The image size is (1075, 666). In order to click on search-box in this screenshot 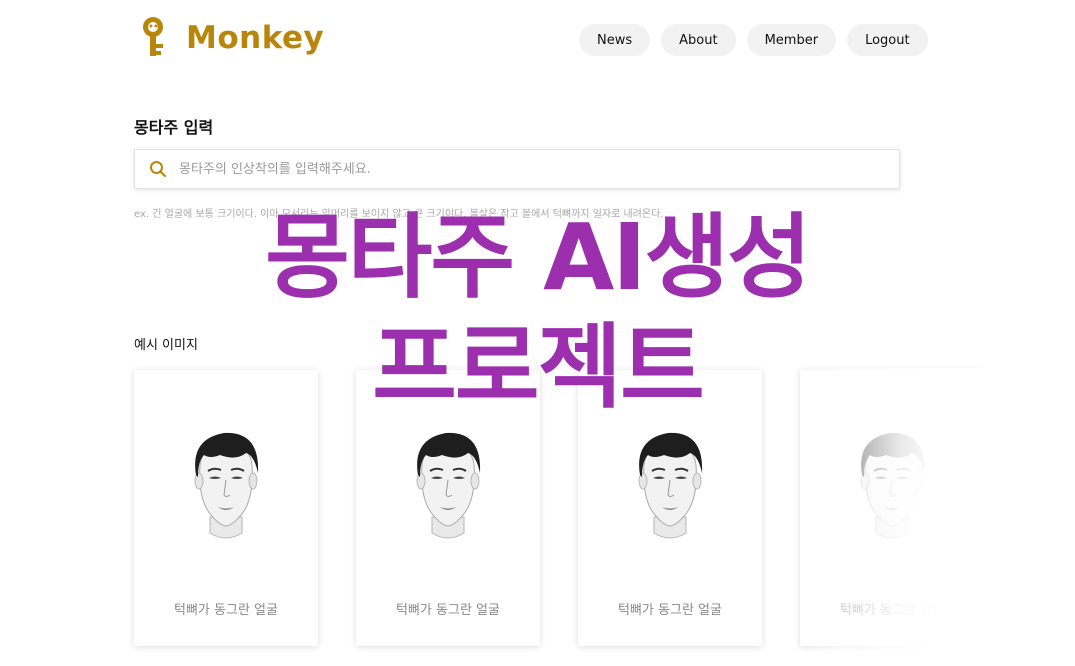, I will do `click(517, 169)`.